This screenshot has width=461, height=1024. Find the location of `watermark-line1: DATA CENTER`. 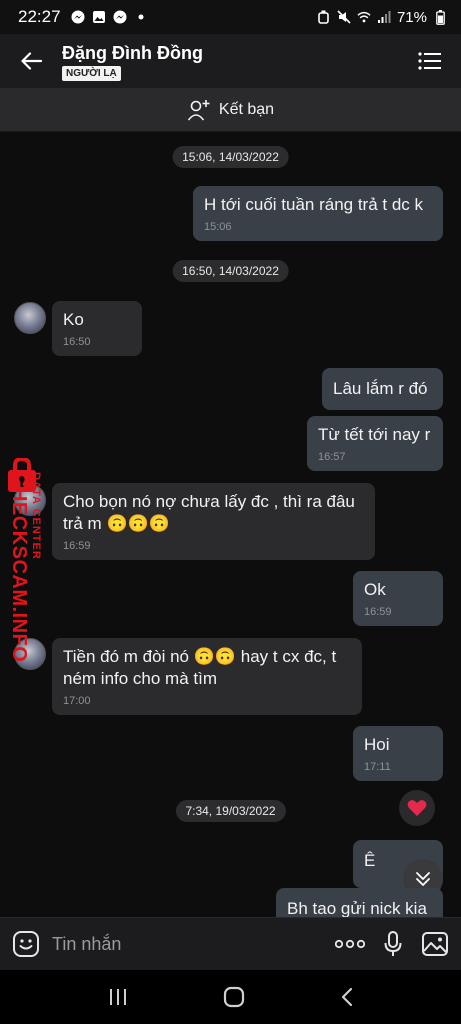

watermark-line1: DATA CENTER is located at coordinates (36, 516).